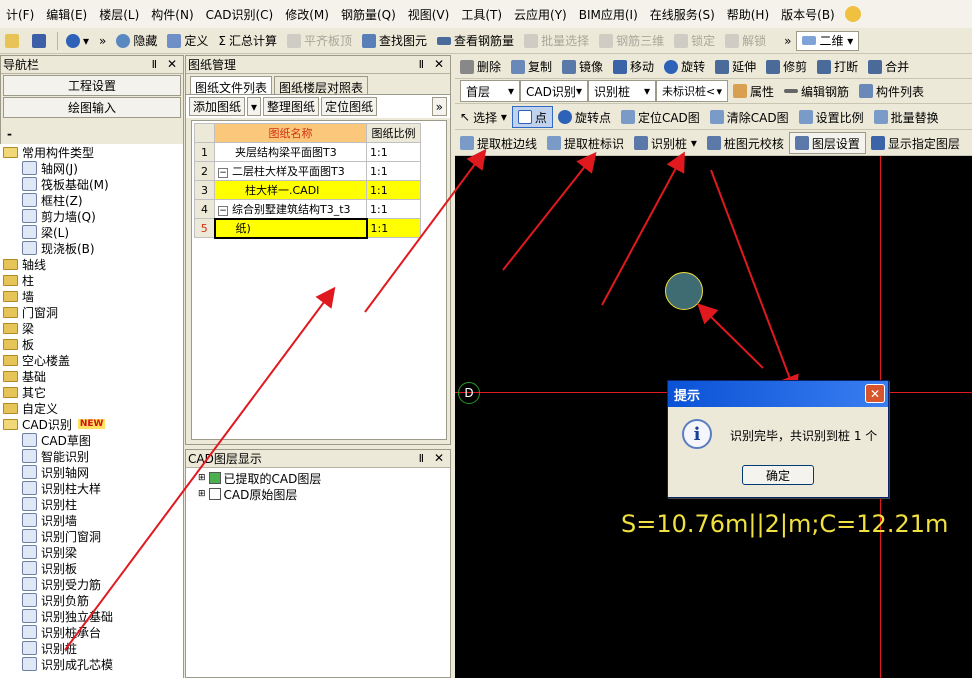 The width and height of the screenshot is (972, 678). Describe the element at coordinates (778, 394) in the screenshot. I see `dialog-title-bar: 提示 ✕` at that location.